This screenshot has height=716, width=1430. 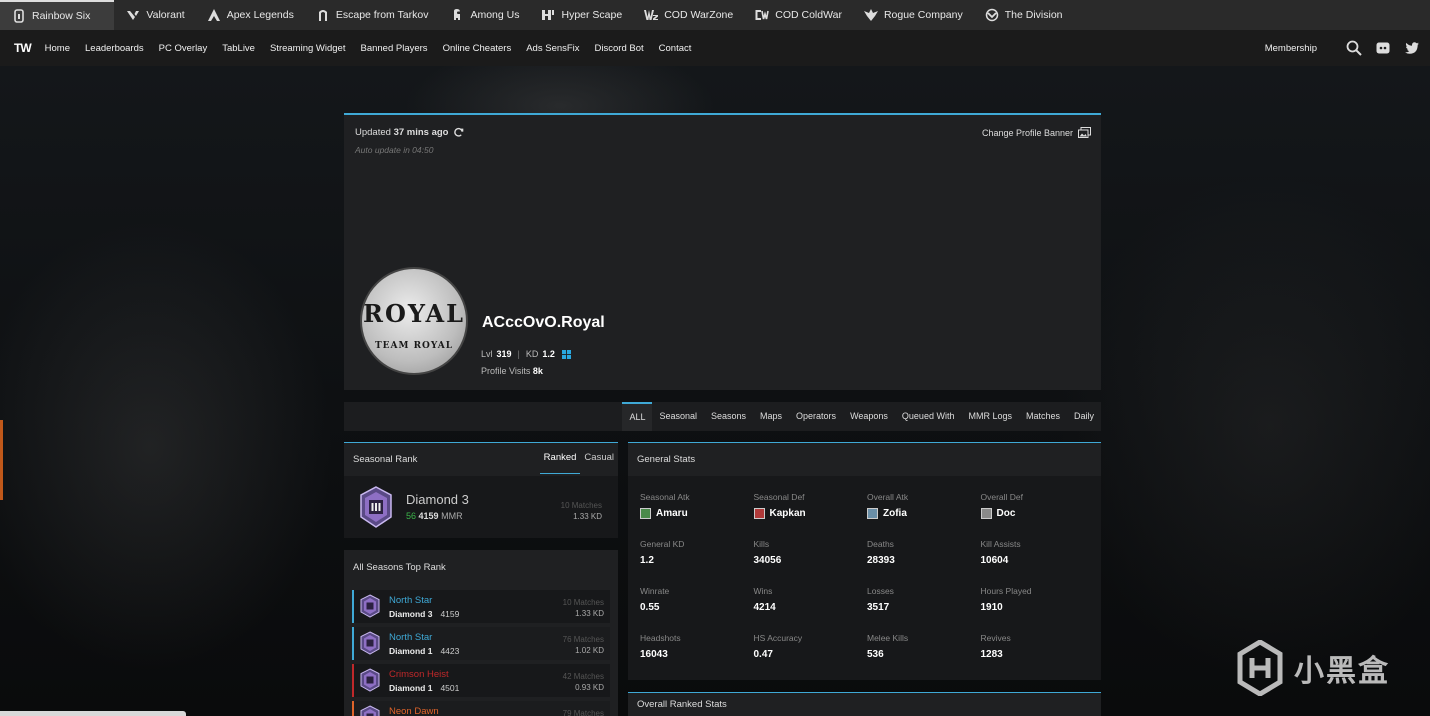 I want to click on nav-online-cheaters: Online Cheaters, so click(x=477, y=48).